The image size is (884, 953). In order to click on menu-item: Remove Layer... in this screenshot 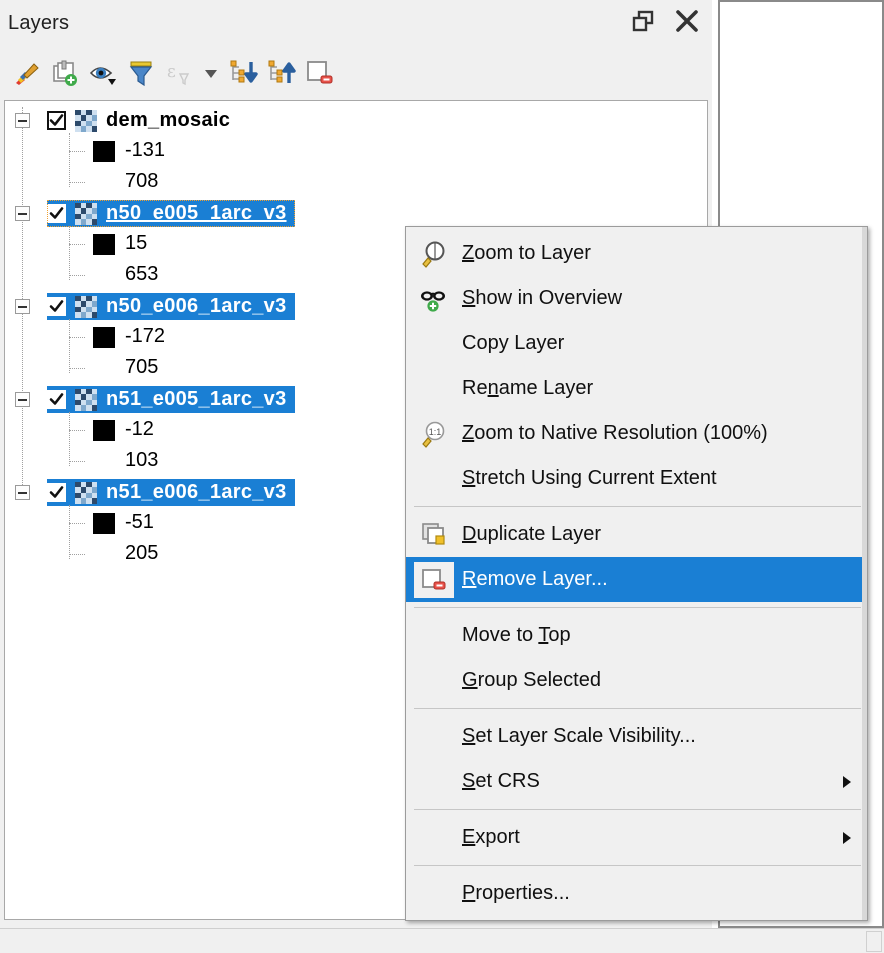, I will do `click(636, 579)`.